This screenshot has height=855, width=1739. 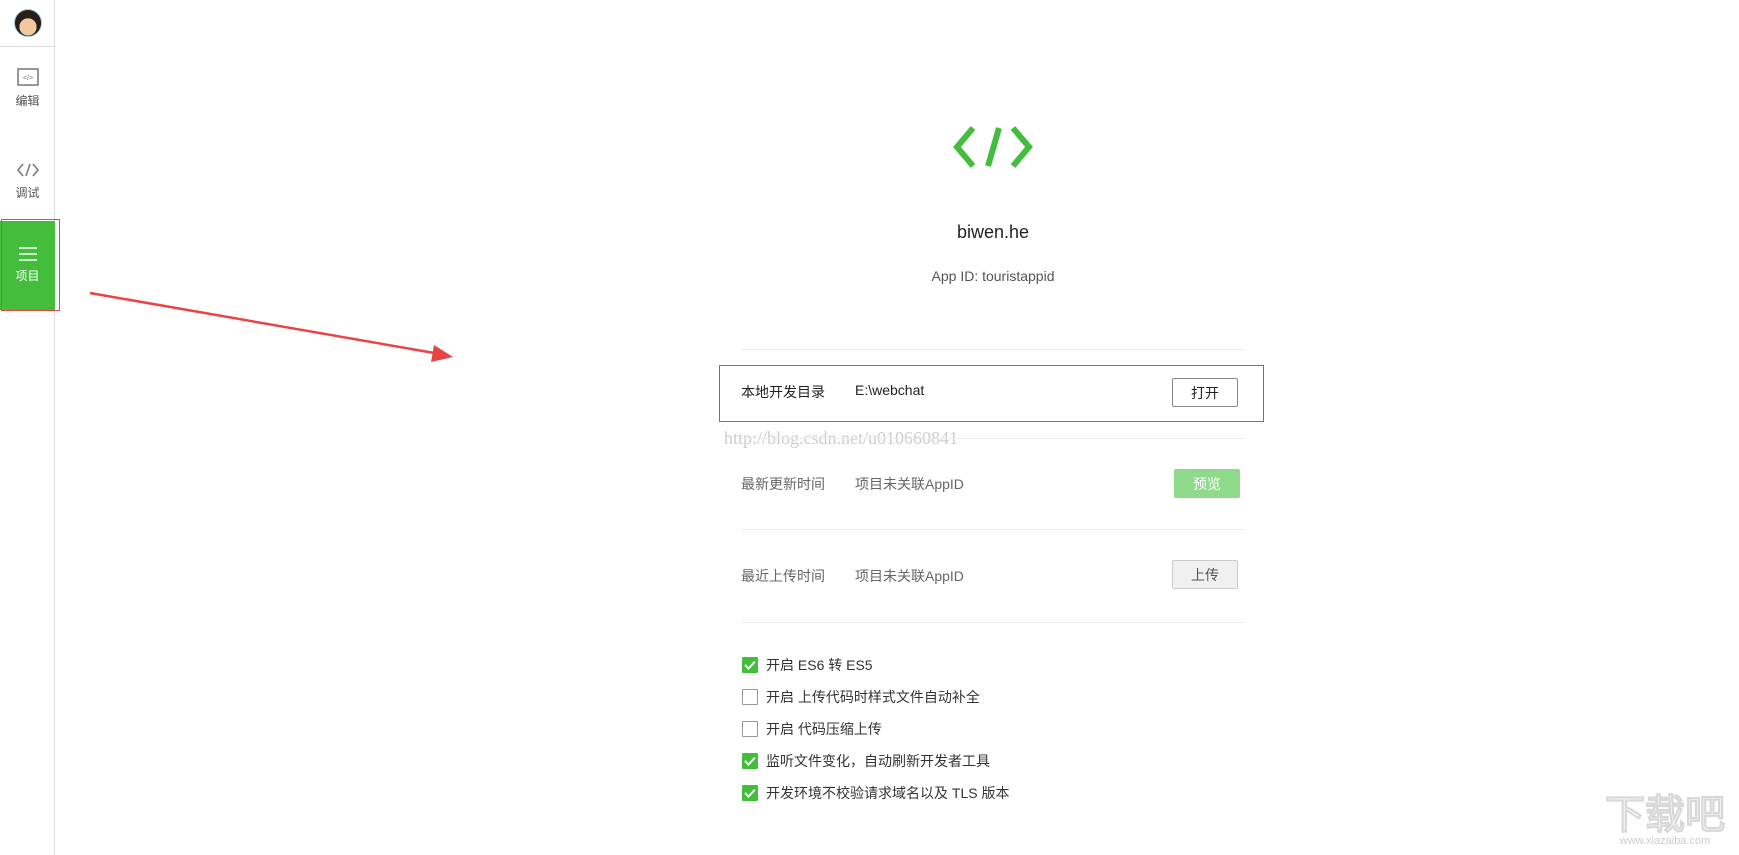 I want to click on option-checkbox: 开启 代码压缩上传, so click(x=812, y=729).